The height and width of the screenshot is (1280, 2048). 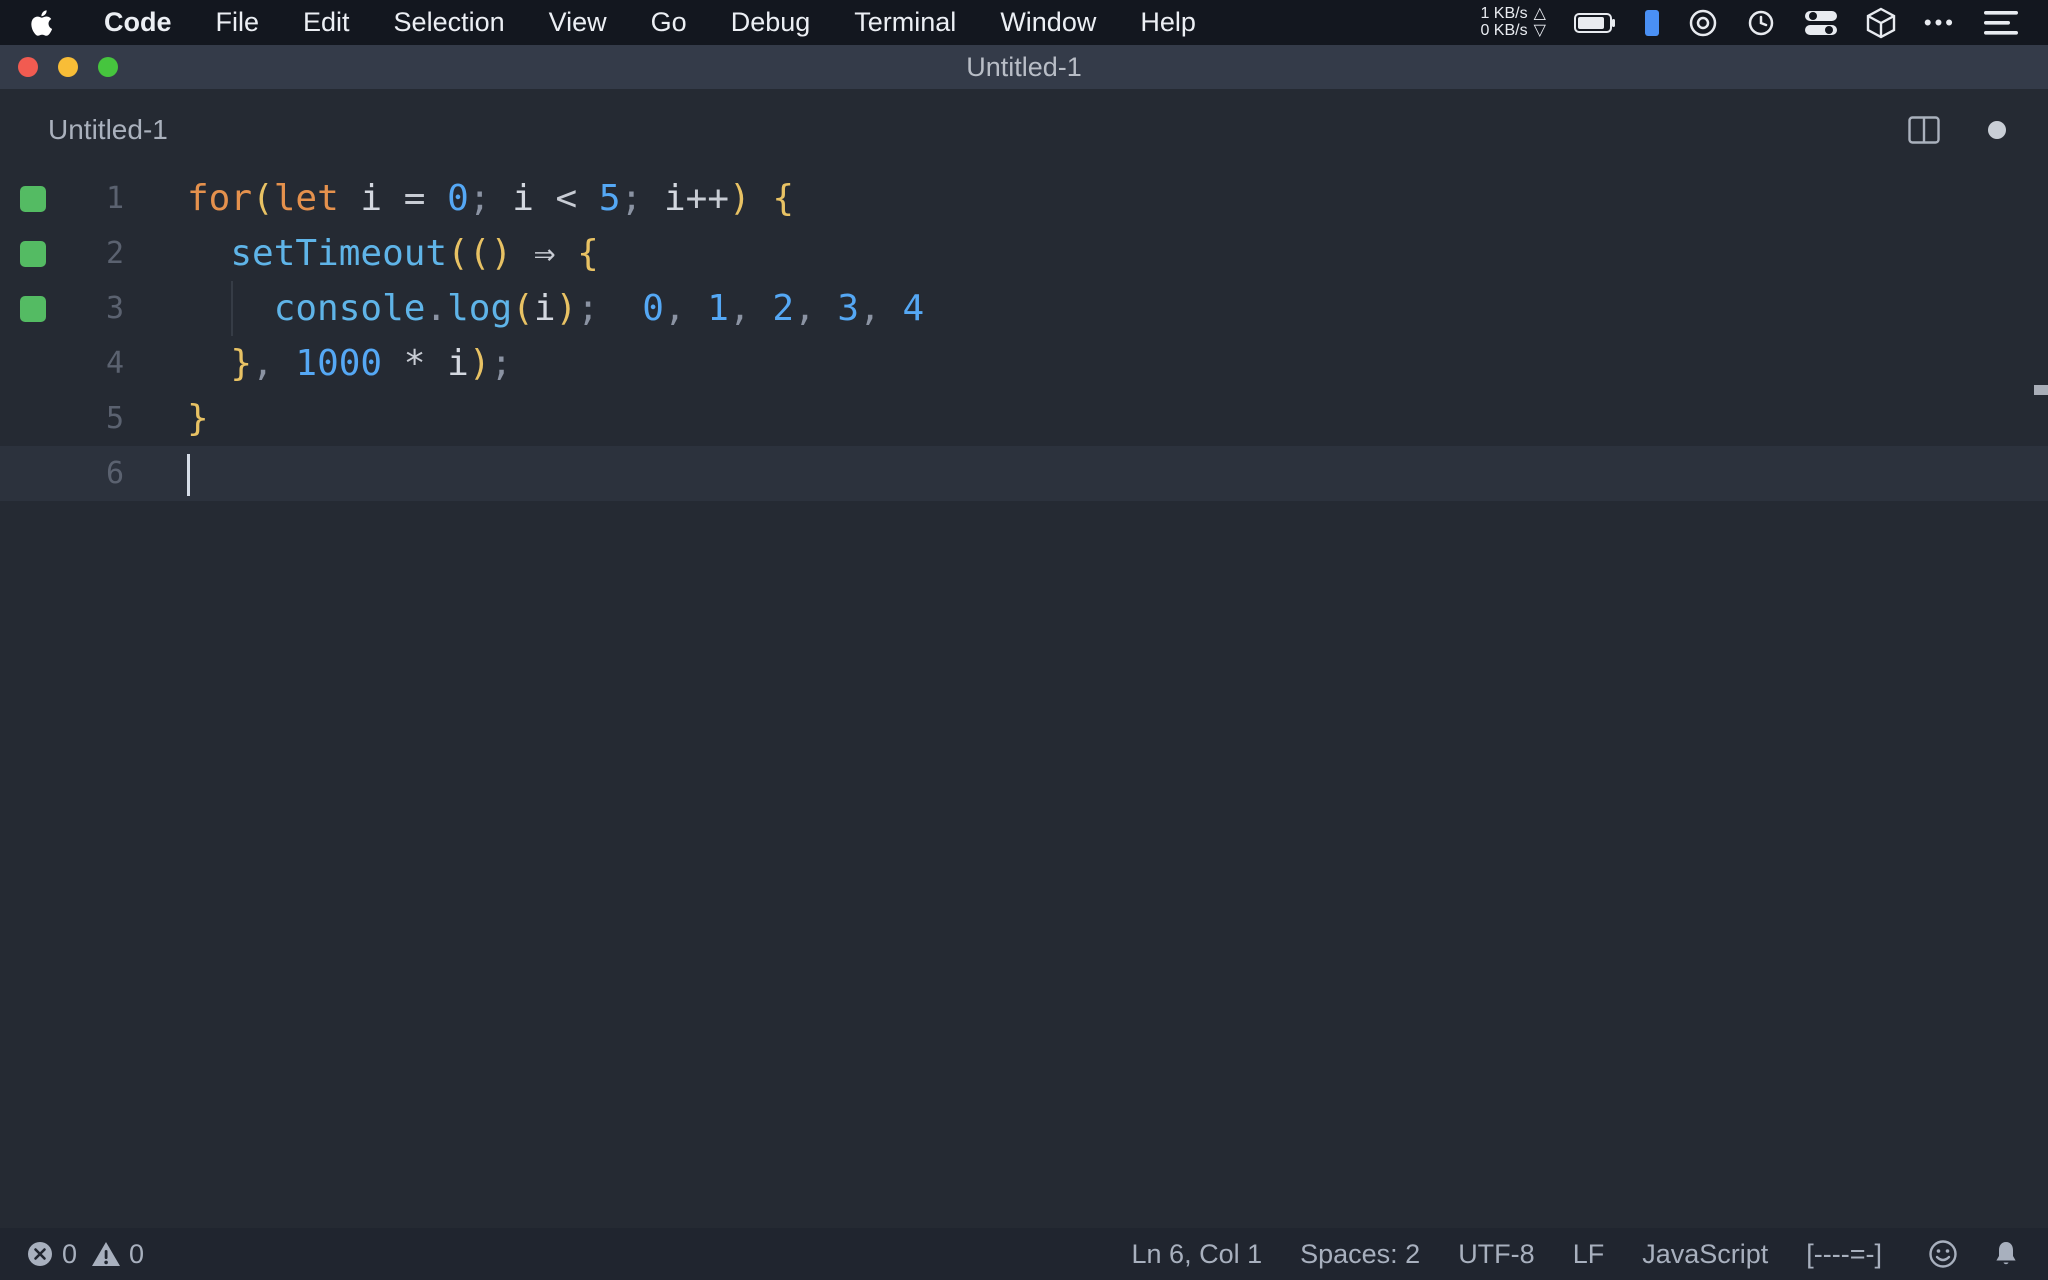 I want to click on status-utf-8: UTF-8, so click(x=1496, y=1254).